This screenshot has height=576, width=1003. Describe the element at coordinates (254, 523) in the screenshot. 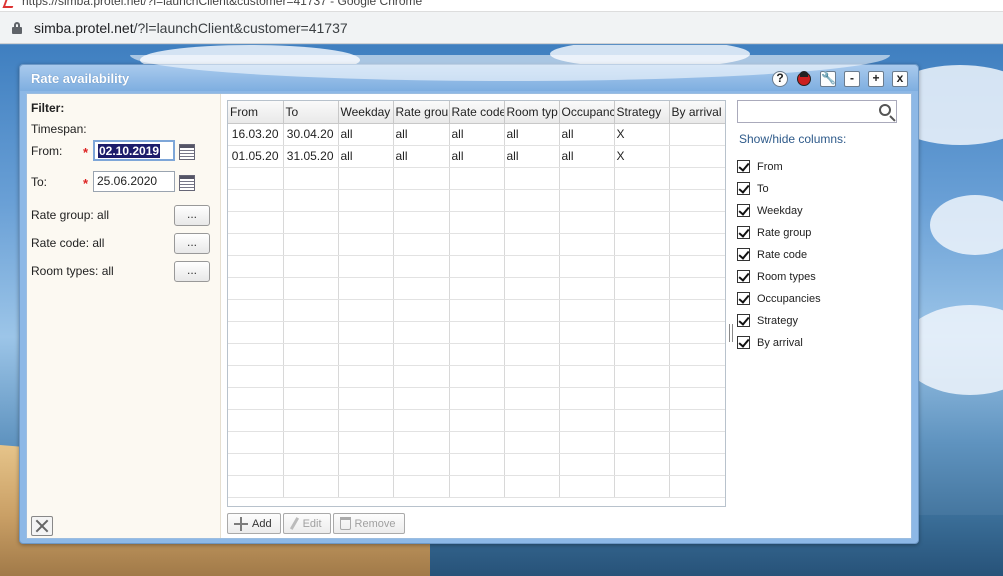

I see `add-button: Add` at that location.